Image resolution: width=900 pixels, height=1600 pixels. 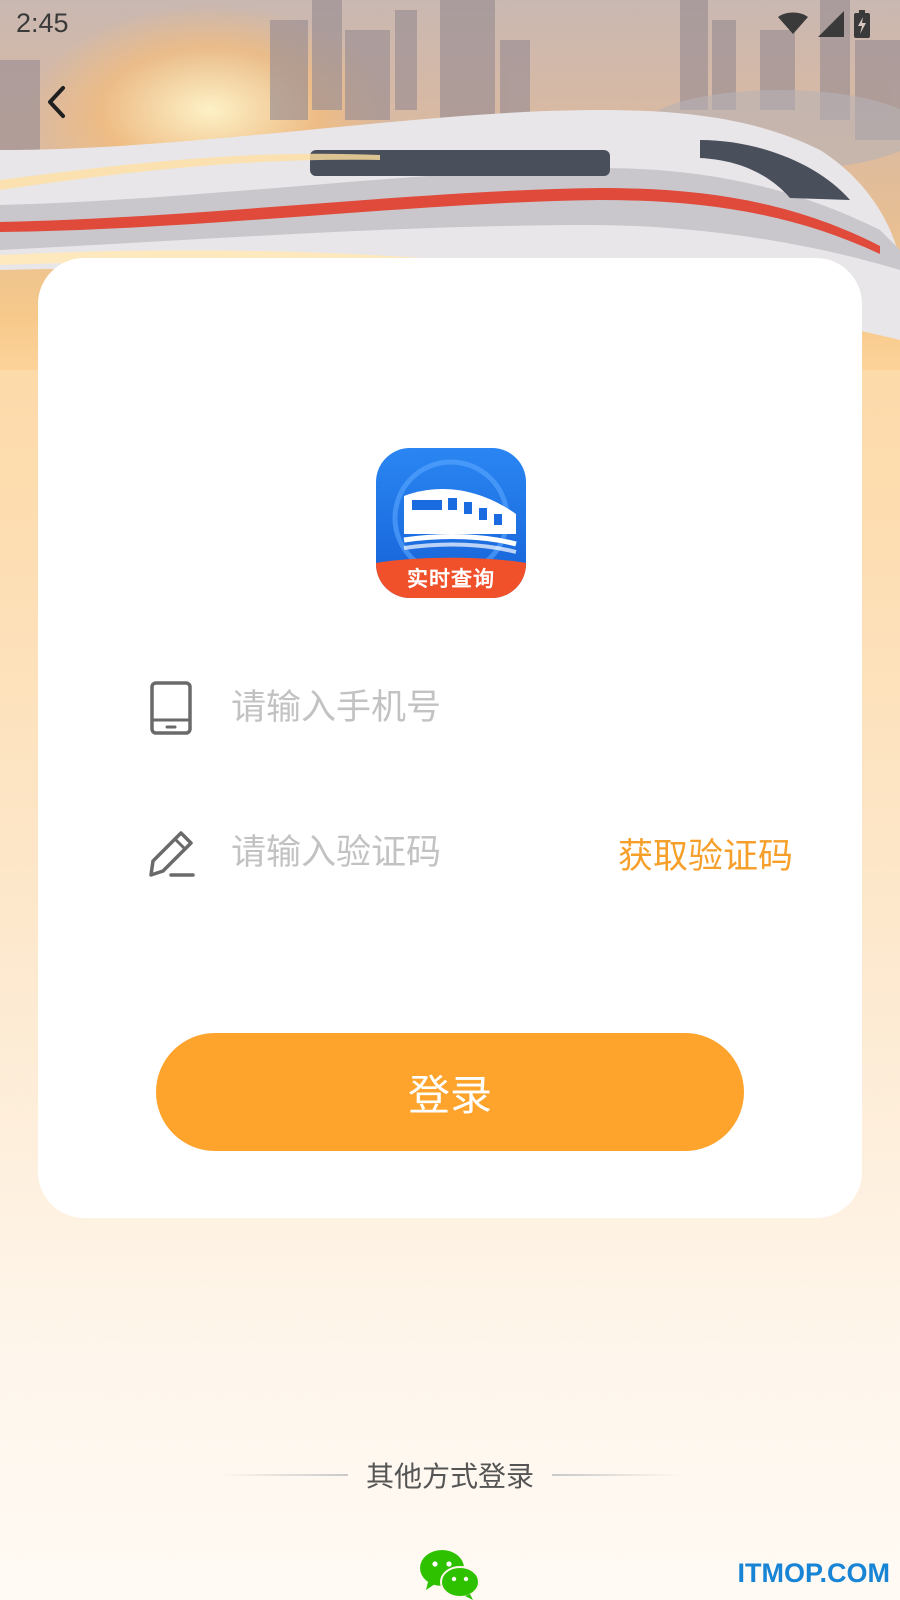 What do you see at coordinates (396, 853) in the screenshot?
I see `code-input` at bounding box center [396, 853].